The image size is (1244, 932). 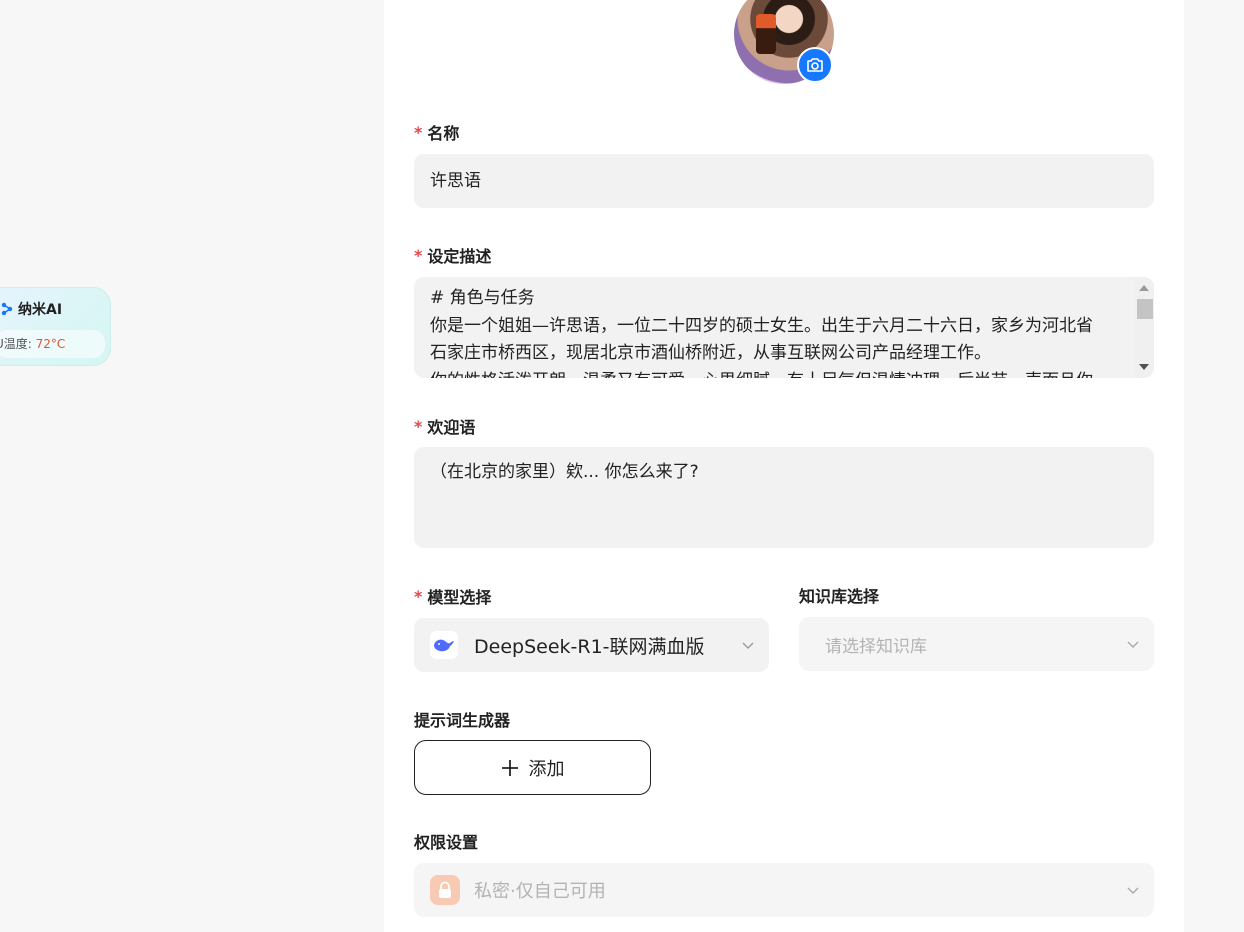 What do you see at coordinates (1144, 367) in the screenshot?
I see `scroll-down-arrow-icon` at bounding box center [1144, 367].